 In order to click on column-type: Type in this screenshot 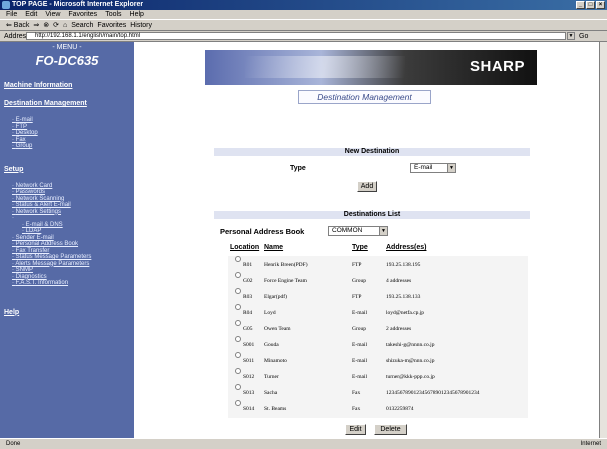, I will do `click(360, 247)`.